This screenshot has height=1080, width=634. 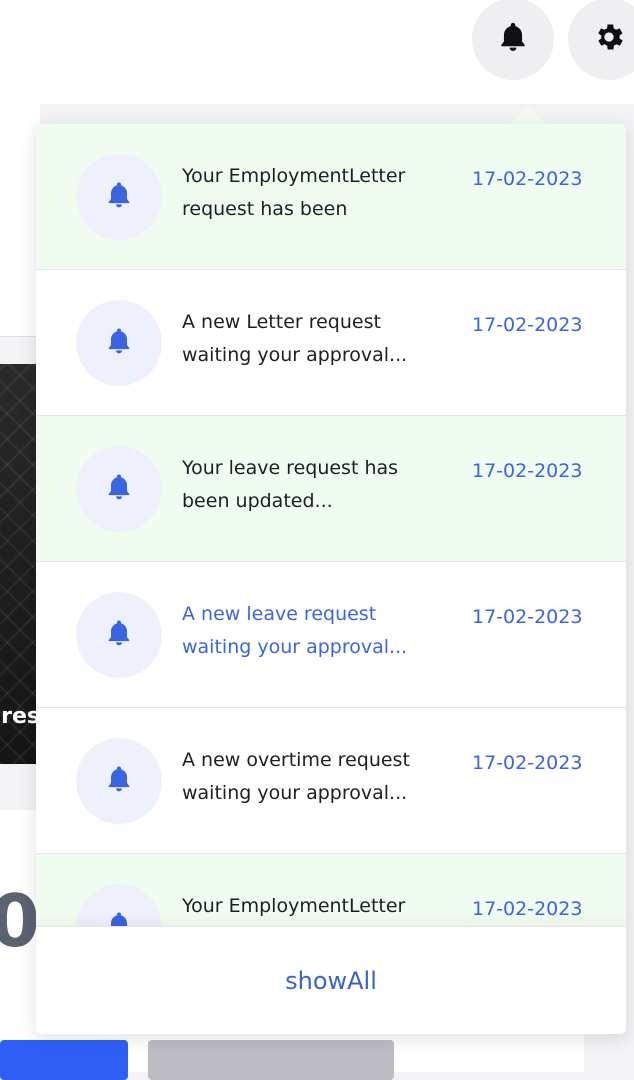 I want to click on background-big-number: 0, so click(x=20, y=921).